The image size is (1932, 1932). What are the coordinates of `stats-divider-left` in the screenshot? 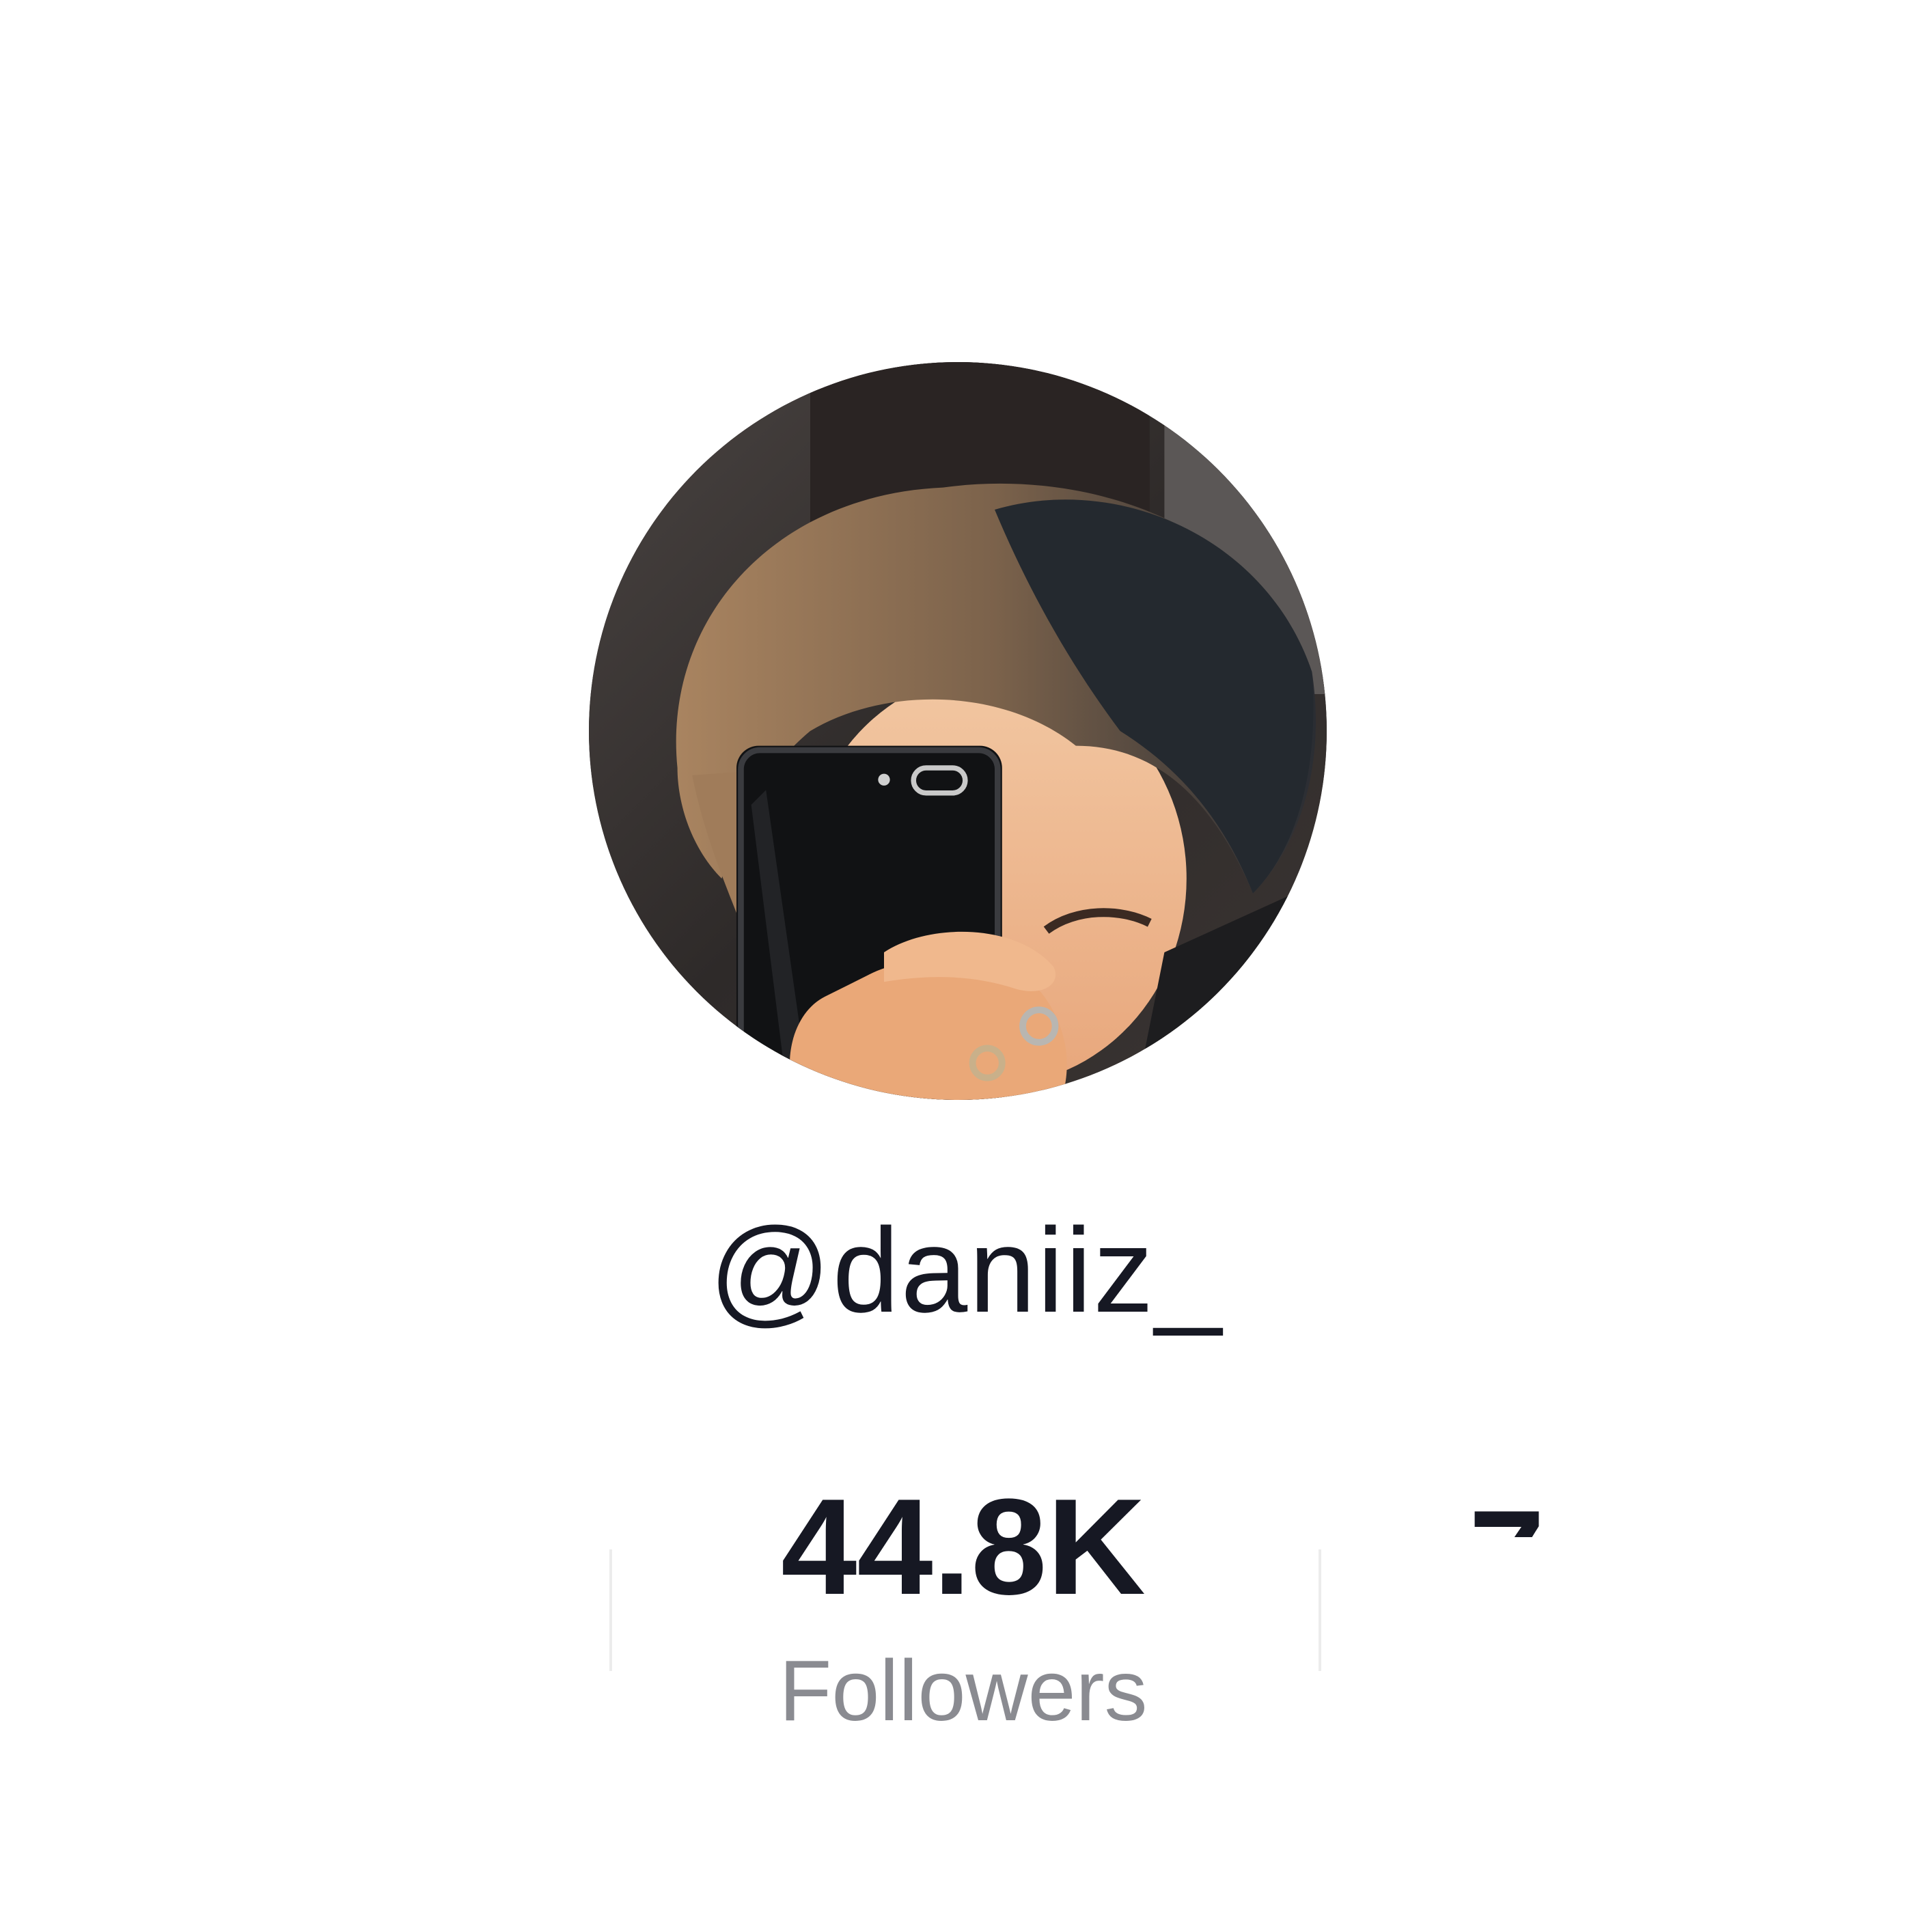 It's located at (611, 1610).